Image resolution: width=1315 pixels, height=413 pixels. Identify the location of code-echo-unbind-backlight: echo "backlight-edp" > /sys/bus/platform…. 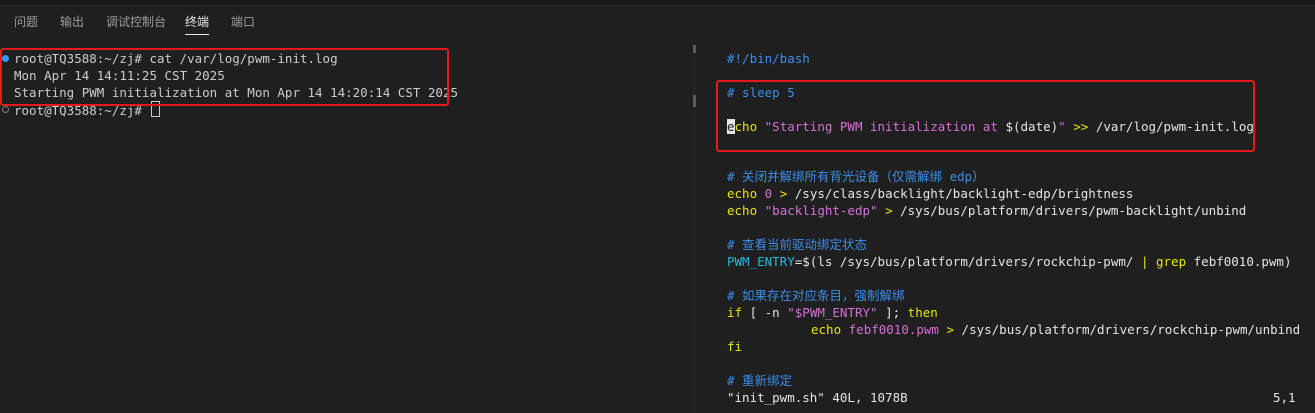
(986, 210).